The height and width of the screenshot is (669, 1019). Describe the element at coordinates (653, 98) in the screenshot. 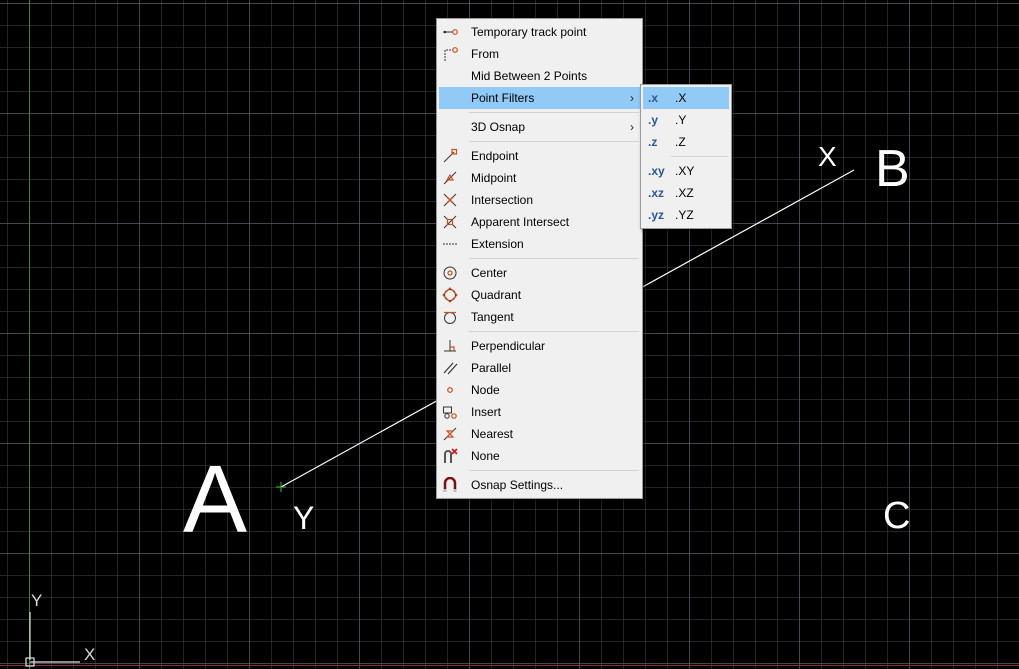

I see `filter-x-icon: .x` at that location.